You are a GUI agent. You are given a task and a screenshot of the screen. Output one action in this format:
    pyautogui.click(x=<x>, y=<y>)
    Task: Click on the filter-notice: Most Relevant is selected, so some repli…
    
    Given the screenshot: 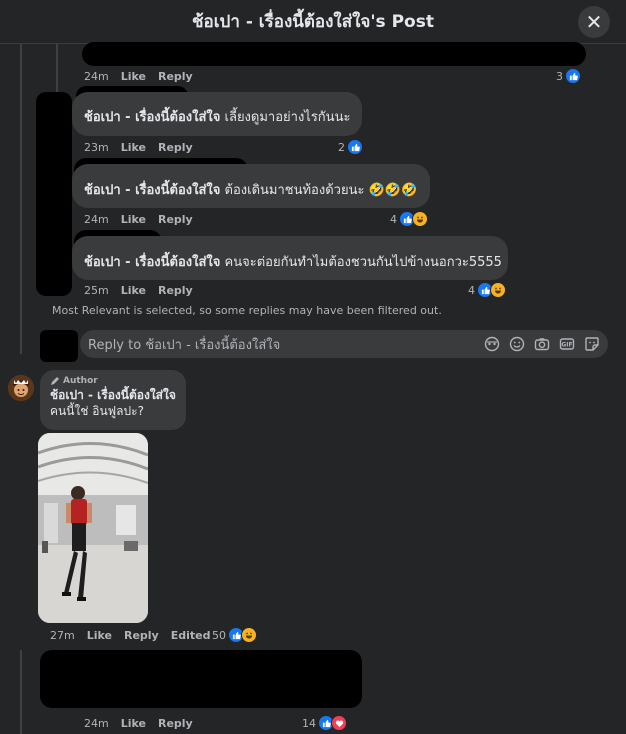 What is the action you would take?
    pyautogui.click(x=247, y=310)
    